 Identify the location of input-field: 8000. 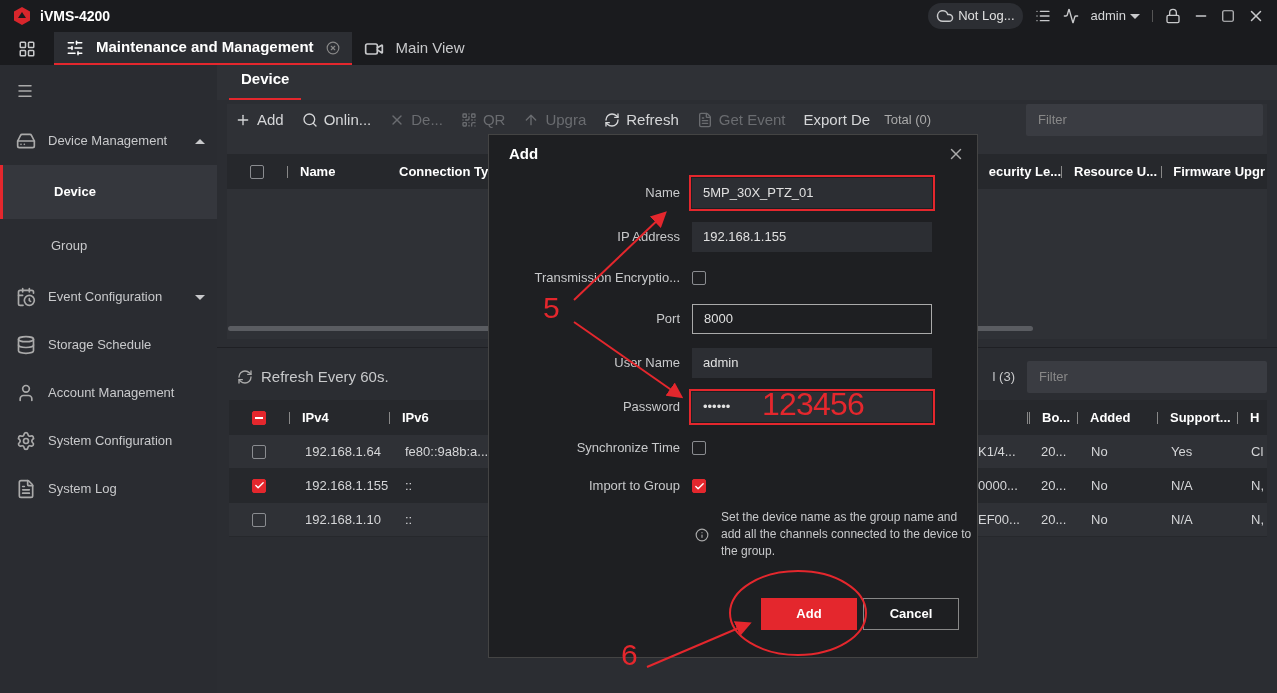
(812, 319).